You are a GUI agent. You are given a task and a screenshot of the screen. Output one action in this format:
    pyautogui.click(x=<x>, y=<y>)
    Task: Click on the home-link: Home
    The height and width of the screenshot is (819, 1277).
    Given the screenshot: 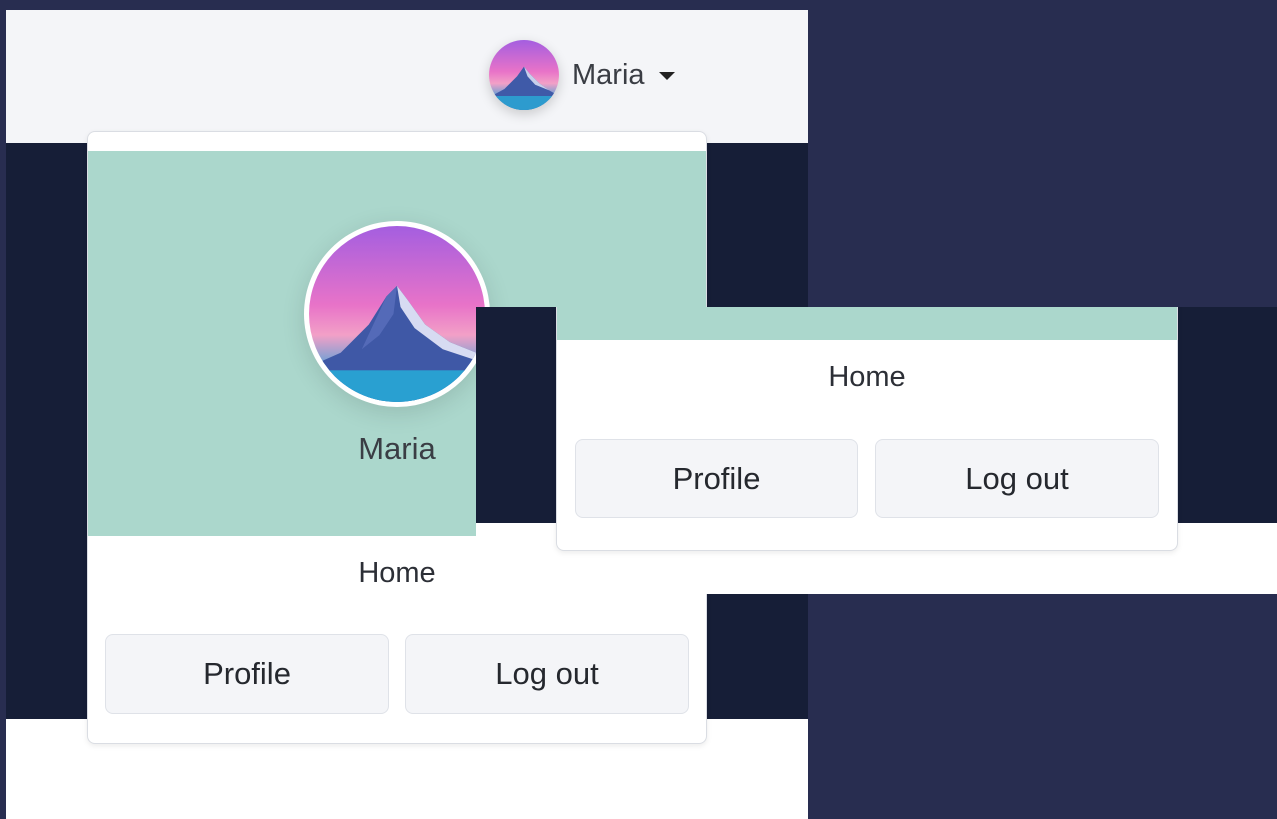 What is the action you would take?
    pyautogui.click(x=867, y=377)
    